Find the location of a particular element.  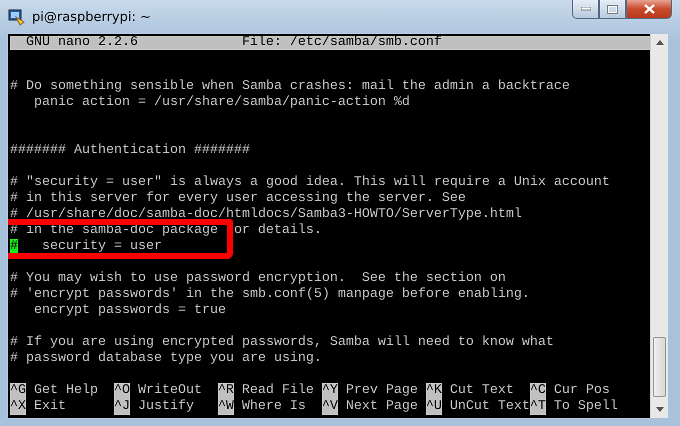

close-button is located at coordinates (649, 9).